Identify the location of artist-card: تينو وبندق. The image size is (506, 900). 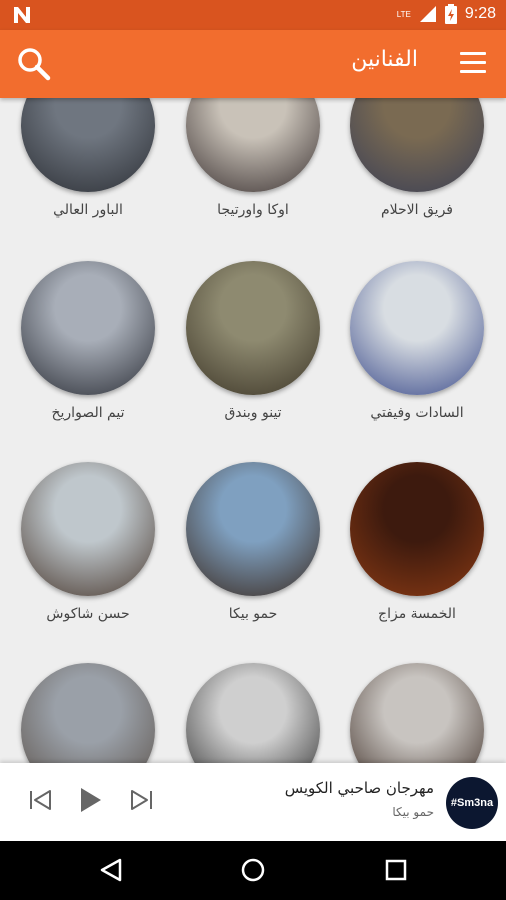
(253, 341).